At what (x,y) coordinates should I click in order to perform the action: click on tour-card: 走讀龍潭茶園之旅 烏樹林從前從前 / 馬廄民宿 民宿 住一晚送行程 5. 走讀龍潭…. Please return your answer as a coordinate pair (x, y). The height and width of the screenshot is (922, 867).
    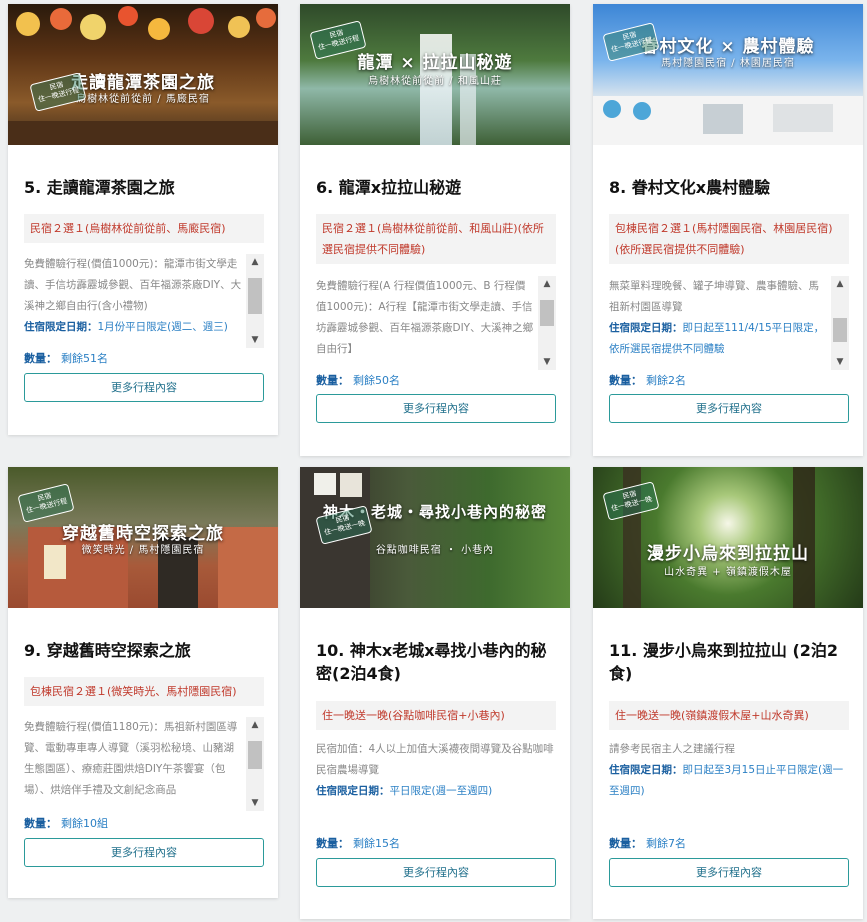
    Looking at the image, I should click on (143, 219).